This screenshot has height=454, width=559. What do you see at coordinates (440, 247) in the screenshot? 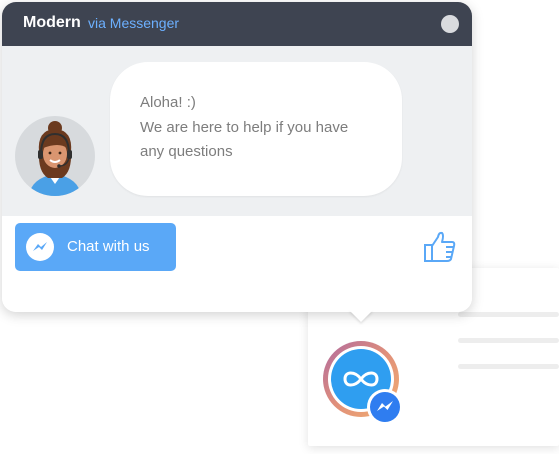
I see `thumbs-up-icon` at bounding box center [440, 247].